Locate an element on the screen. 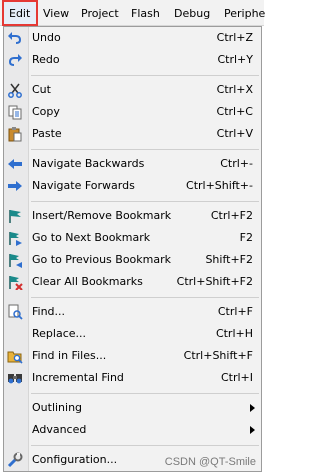 The width and height of the screenshot is (320, 472). menu-item-find-in-files: Find in Files... Ctrl+Shift+F is located at coordinates (132, 356).